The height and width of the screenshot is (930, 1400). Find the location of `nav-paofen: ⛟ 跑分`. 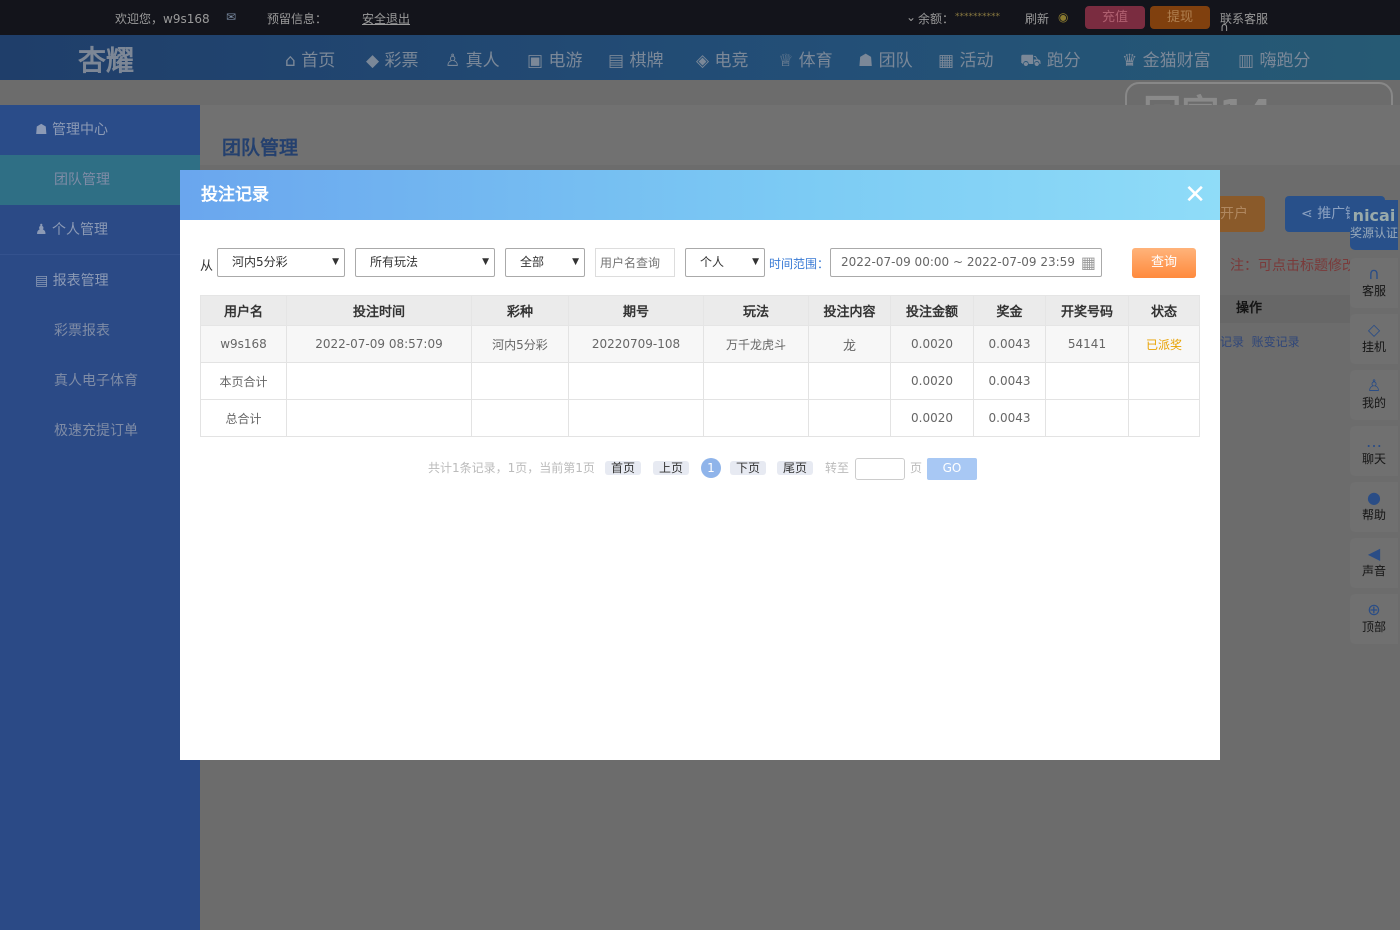

nav-paofen: ⛟ 跑分 is located at coordinates (1050, 59).